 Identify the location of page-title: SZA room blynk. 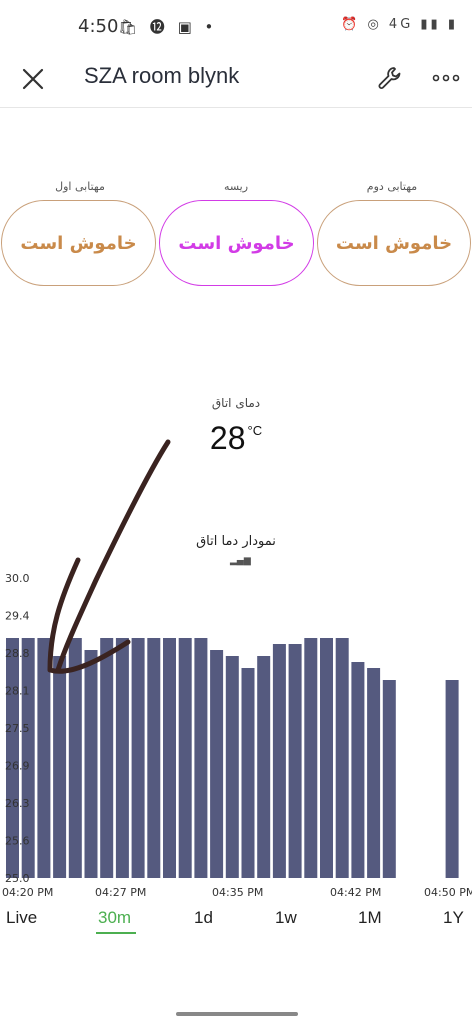
(162, 75).